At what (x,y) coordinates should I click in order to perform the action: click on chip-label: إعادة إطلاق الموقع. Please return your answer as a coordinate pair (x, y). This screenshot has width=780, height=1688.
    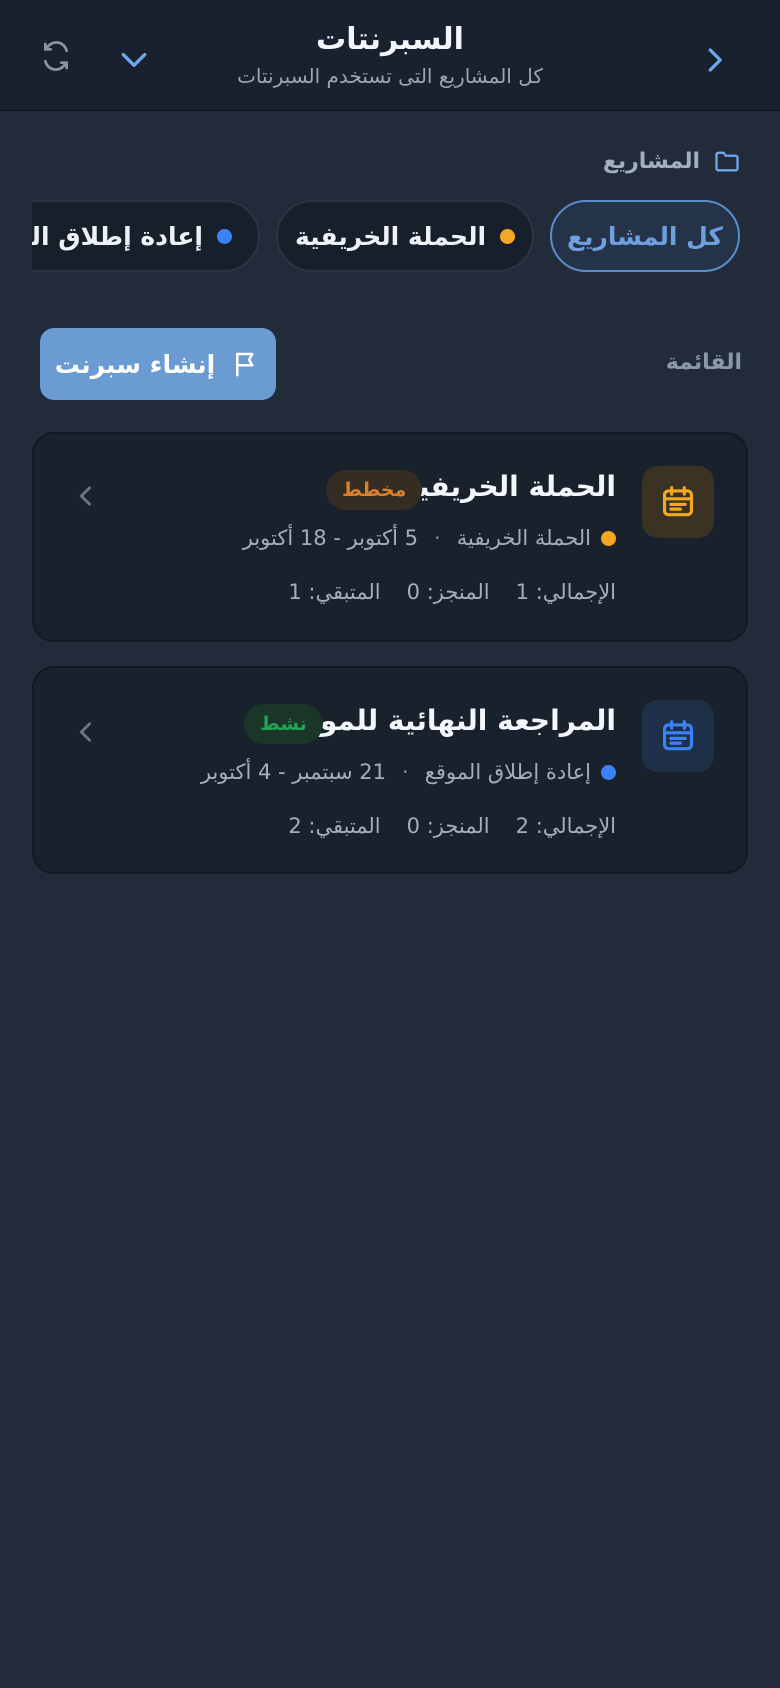
    Looking at the image, I should click on (117, 236).